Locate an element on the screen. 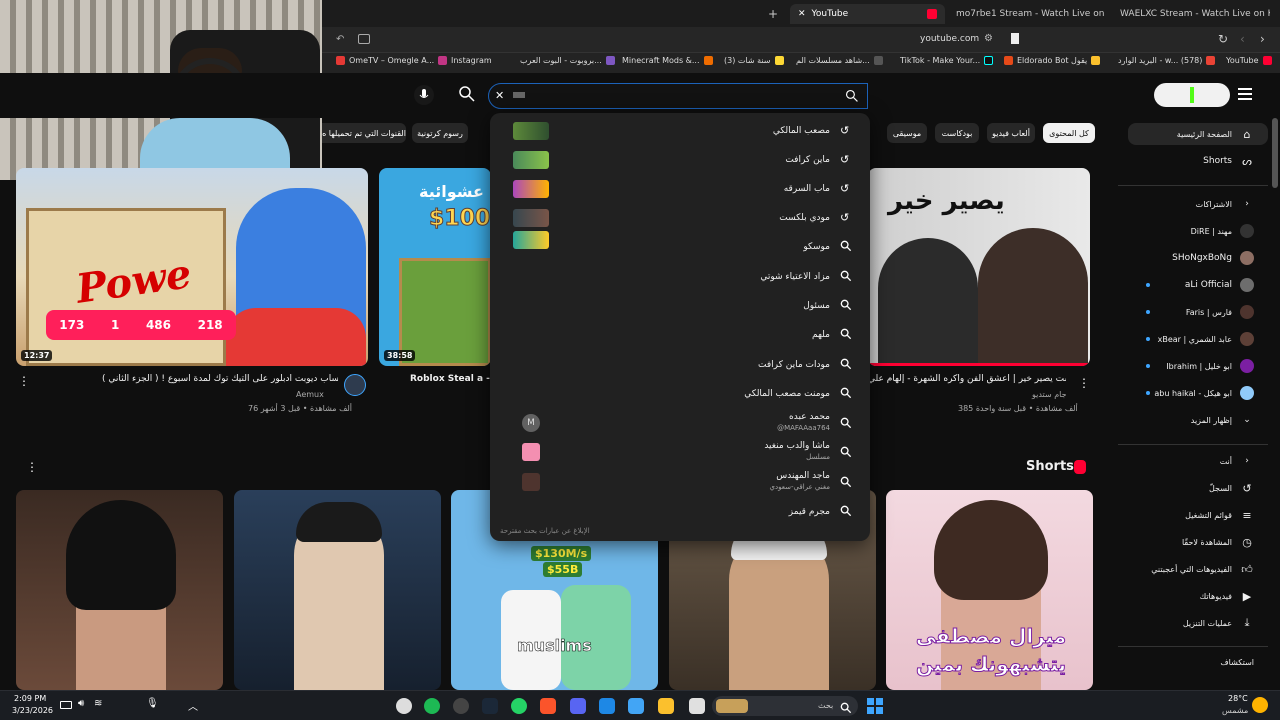 This screenshot has width=1280, height=720. sidebar-channel: DiRE | مهند is located at coordinates (1198, 231).